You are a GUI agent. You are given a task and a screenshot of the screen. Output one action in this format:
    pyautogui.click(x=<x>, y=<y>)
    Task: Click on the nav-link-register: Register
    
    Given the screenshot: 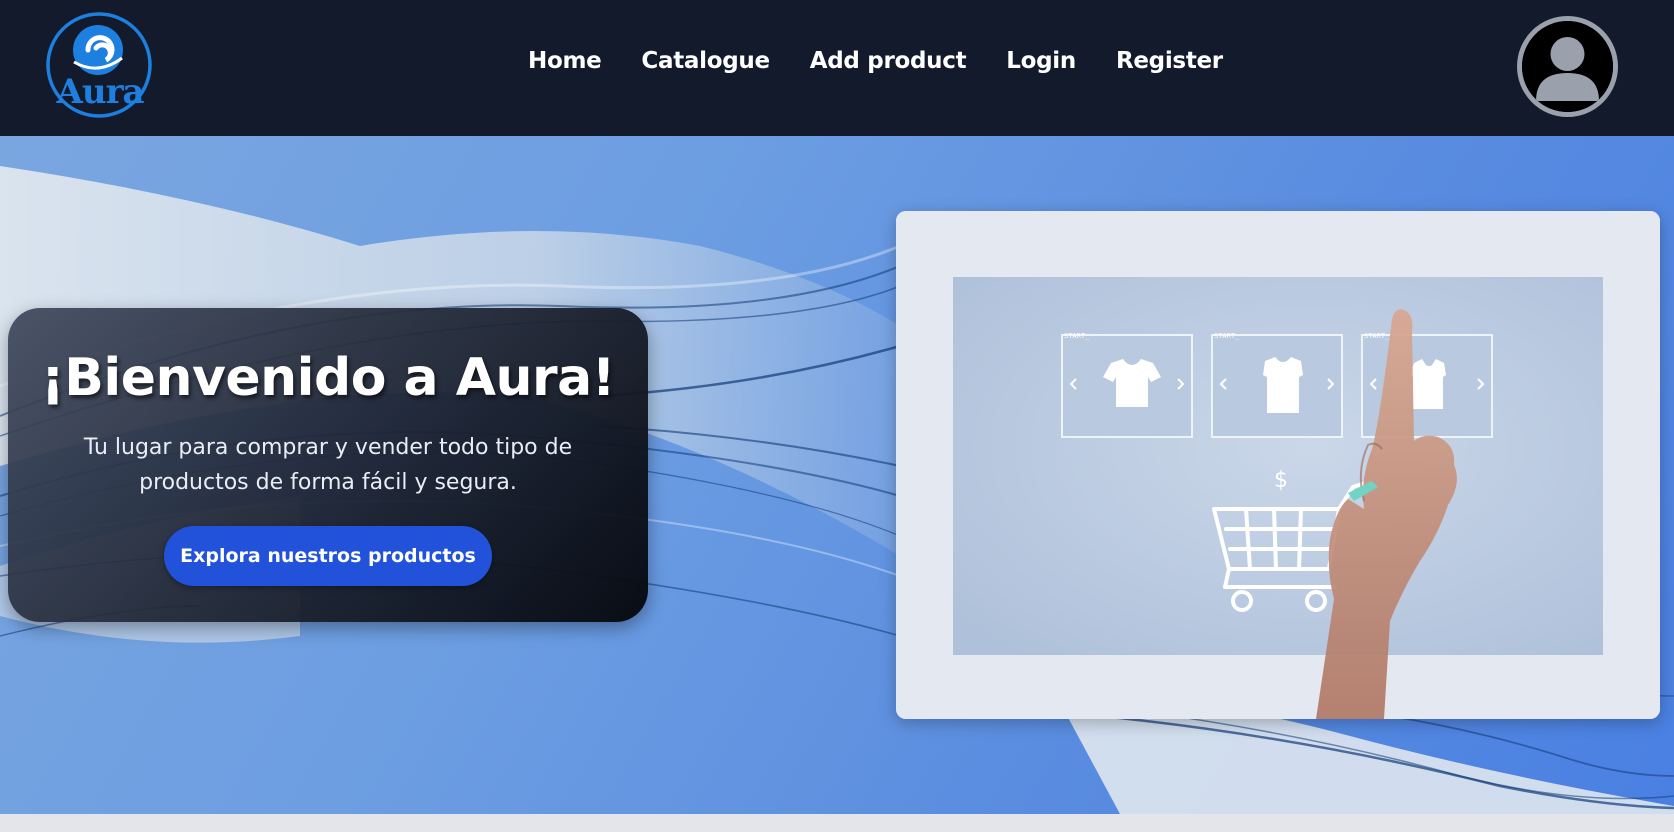 What is the action you would take?
    pyautogui.click(x=1169, y=61)
    